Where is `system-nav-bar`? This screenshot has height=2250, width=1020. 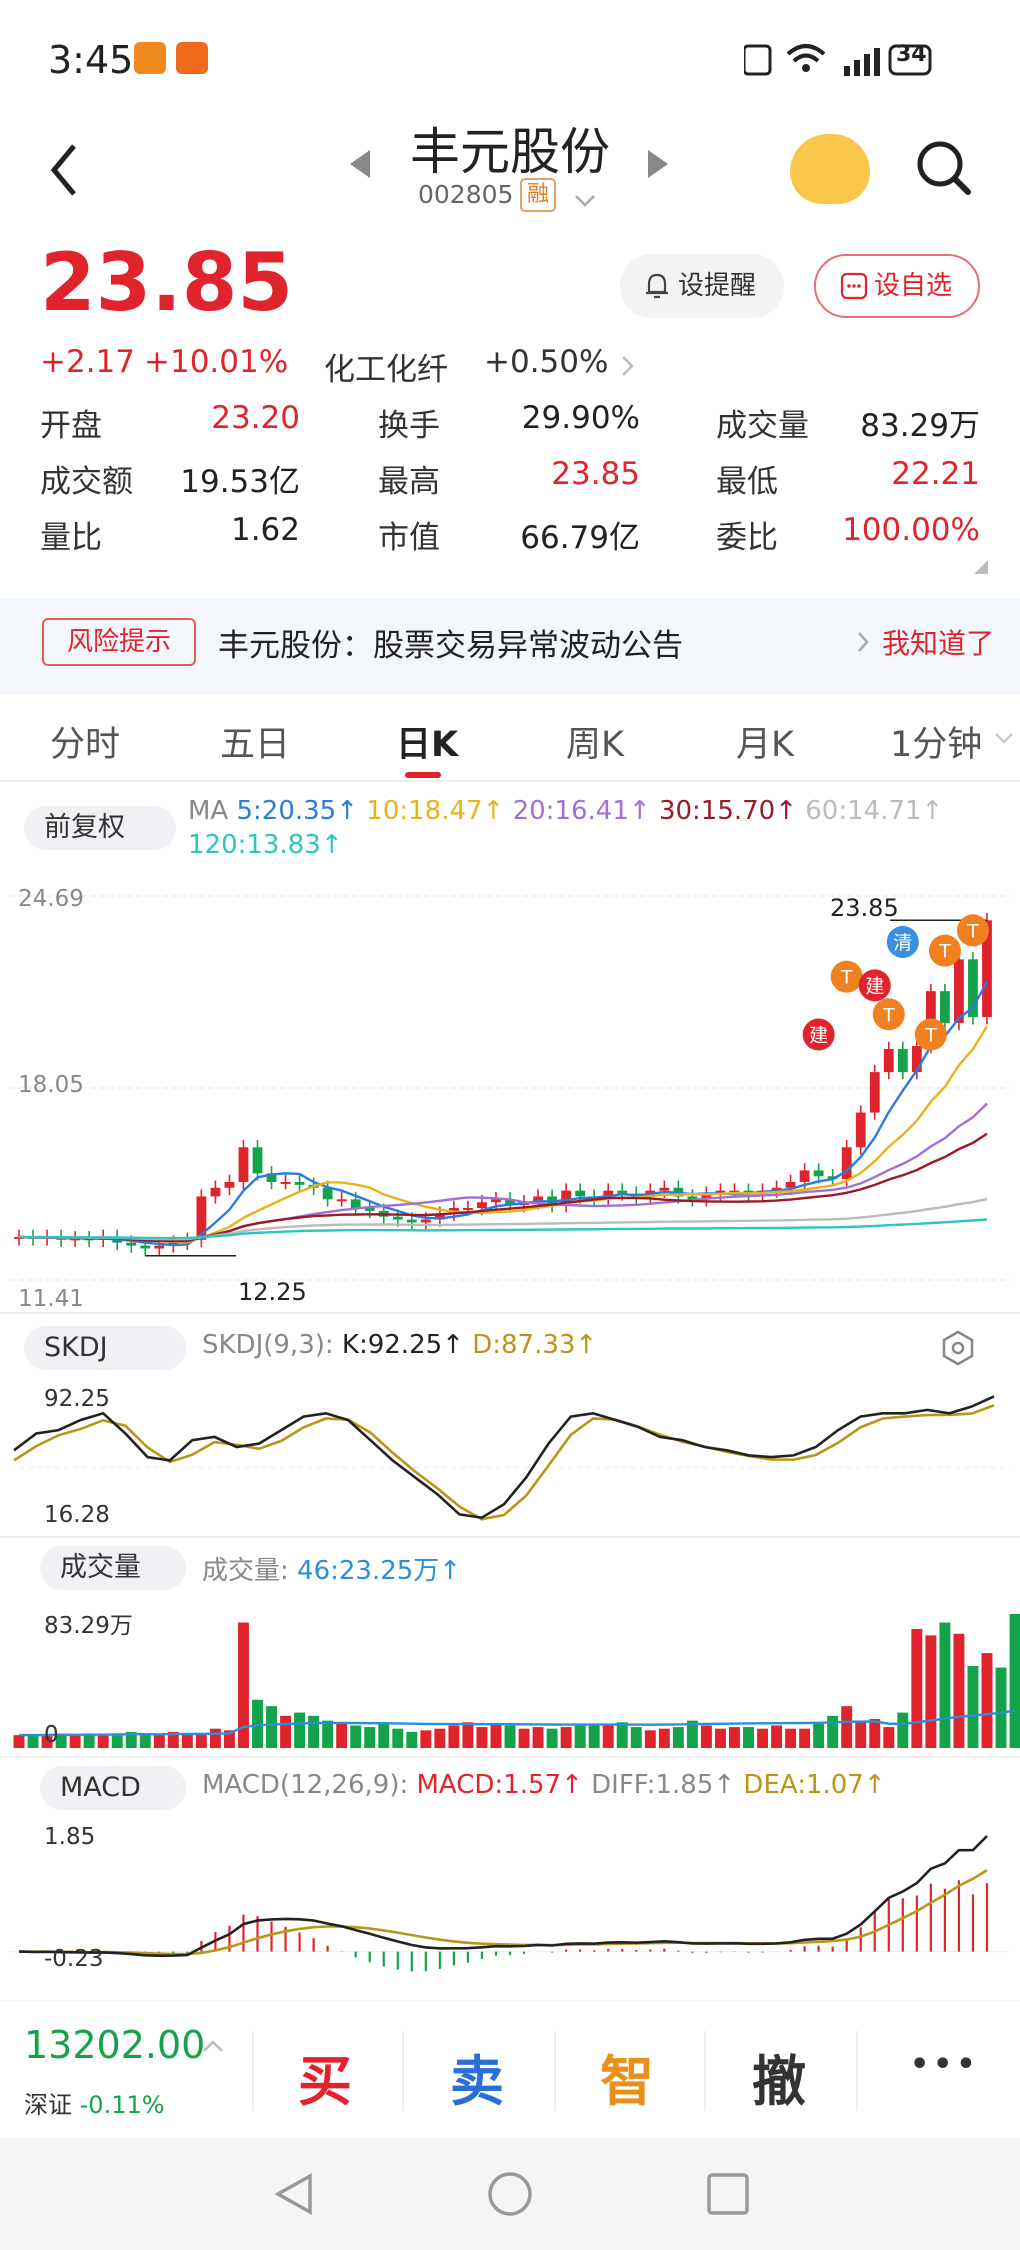 system-nav-bar is located at coordinates (510, 2194).